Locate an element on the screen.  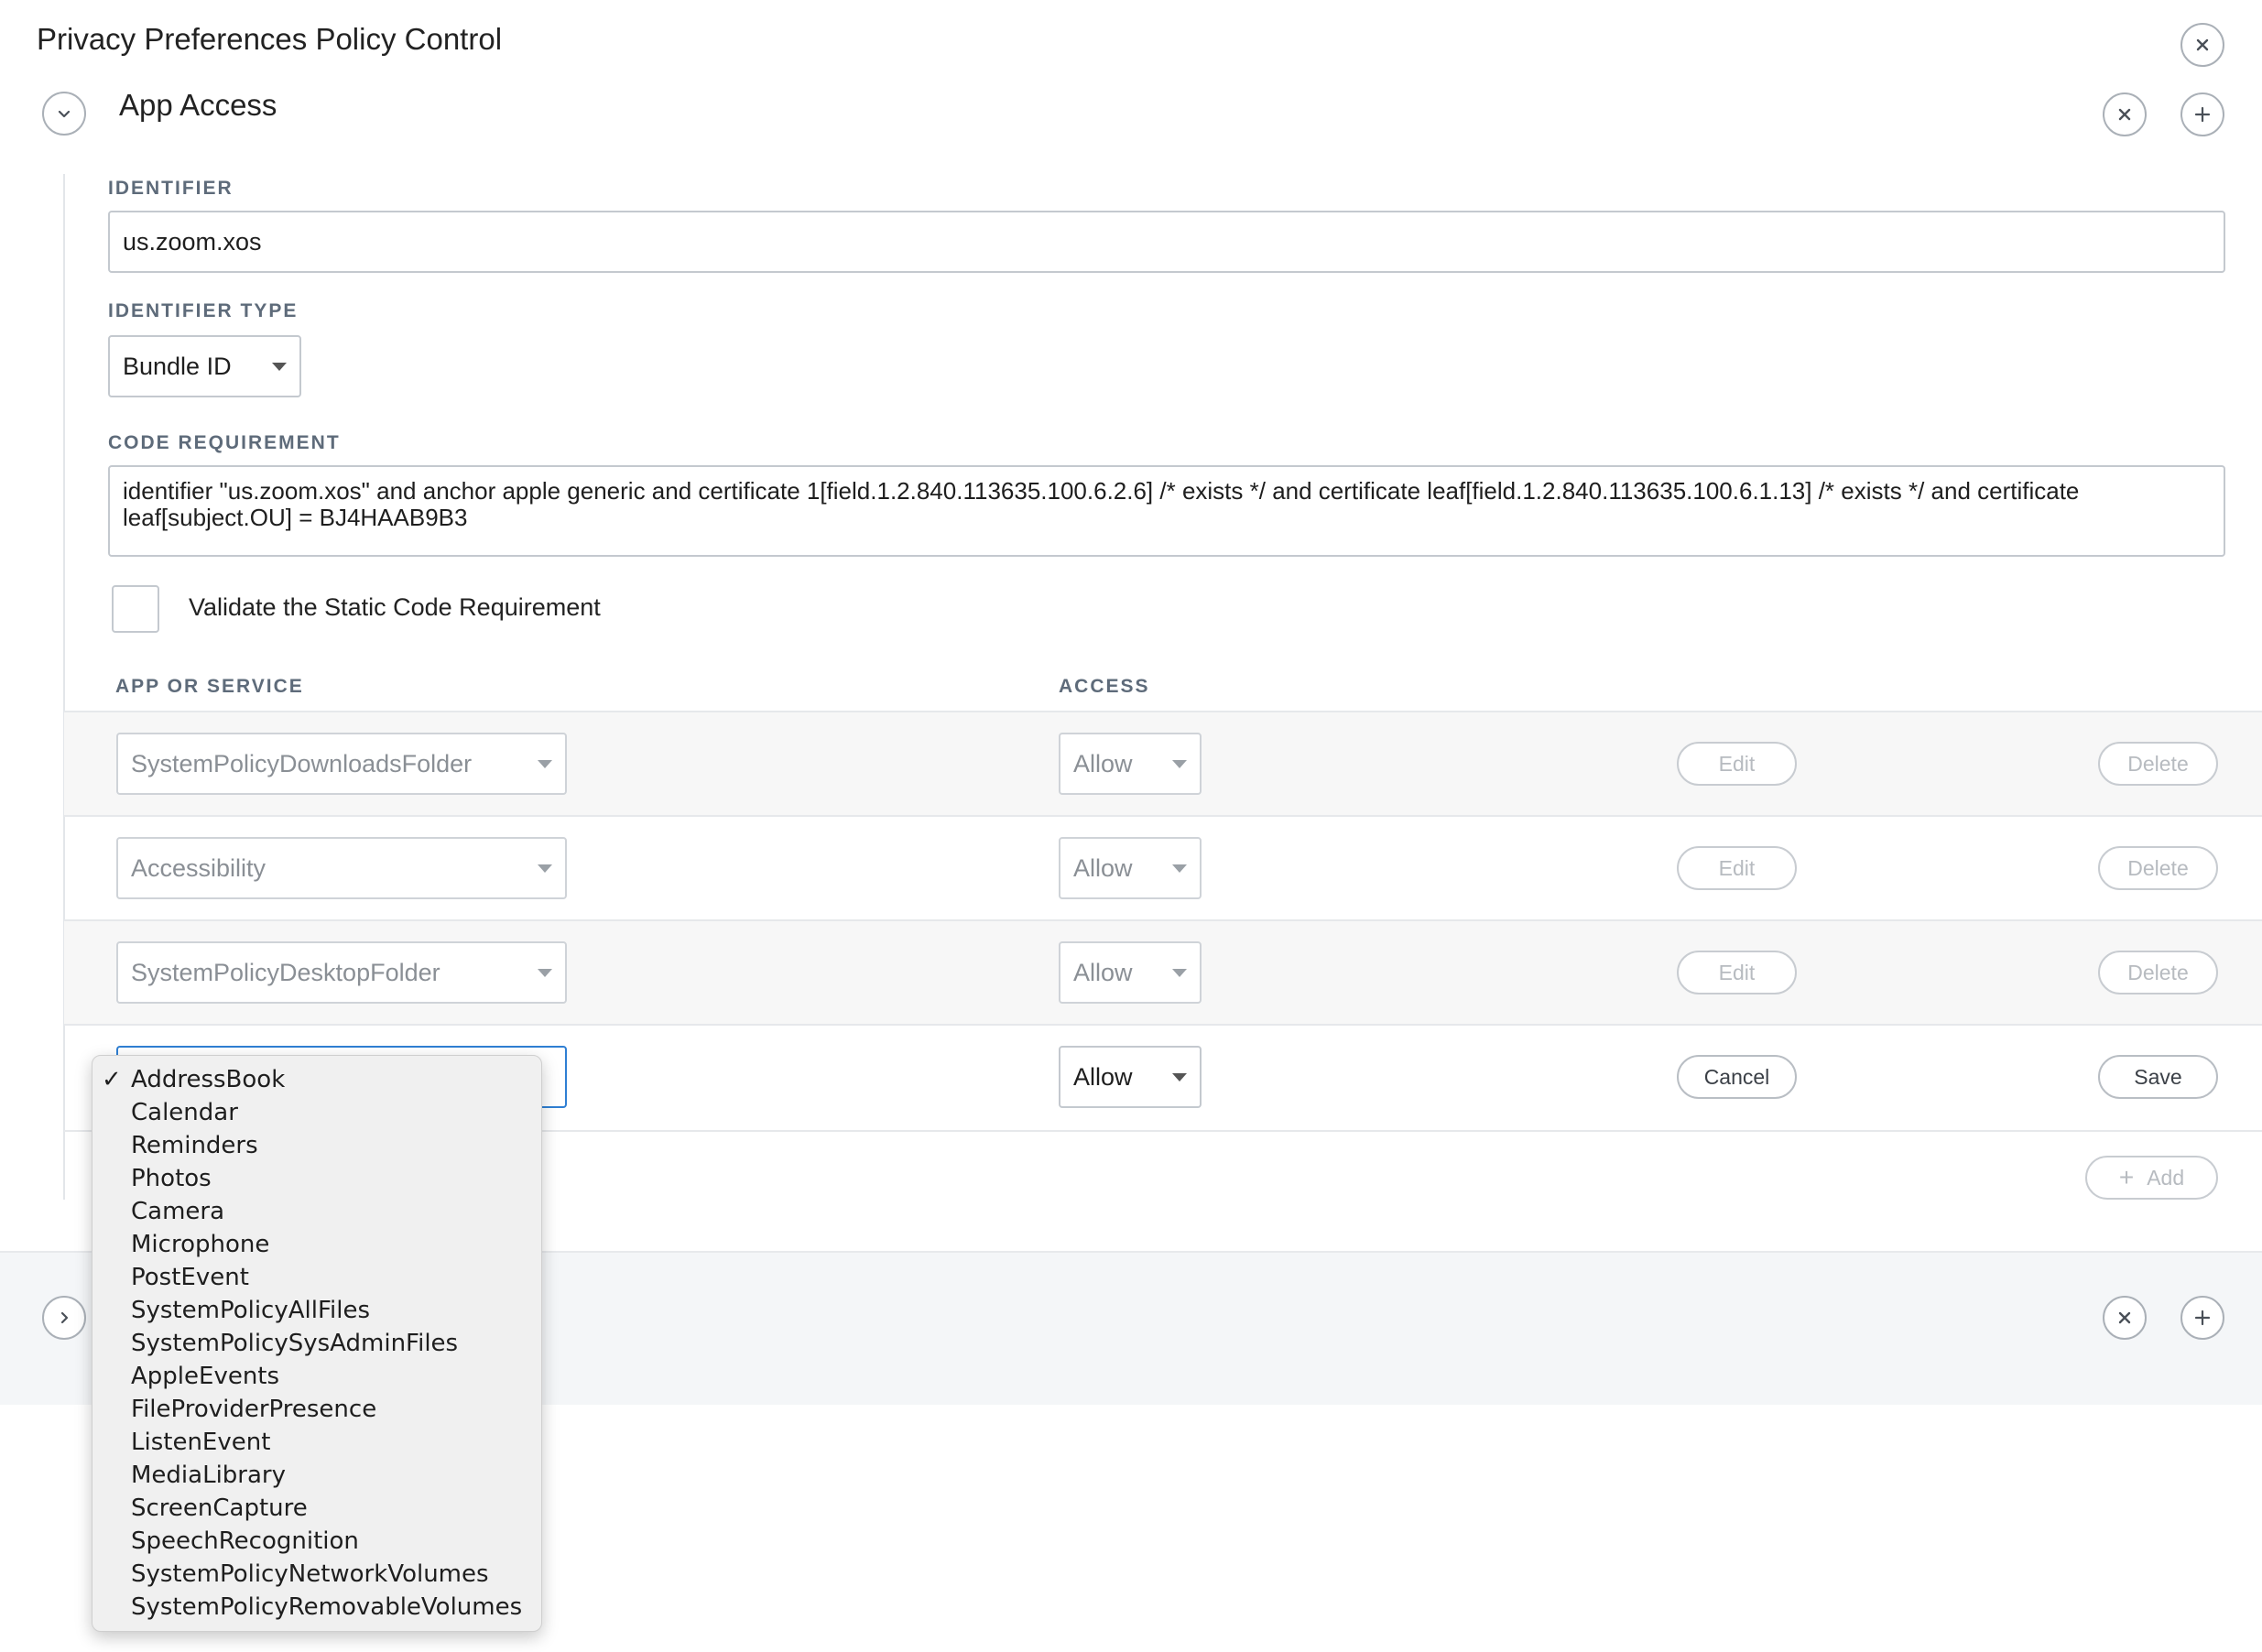
section-title: App Access is located at coordinates (198, 105).